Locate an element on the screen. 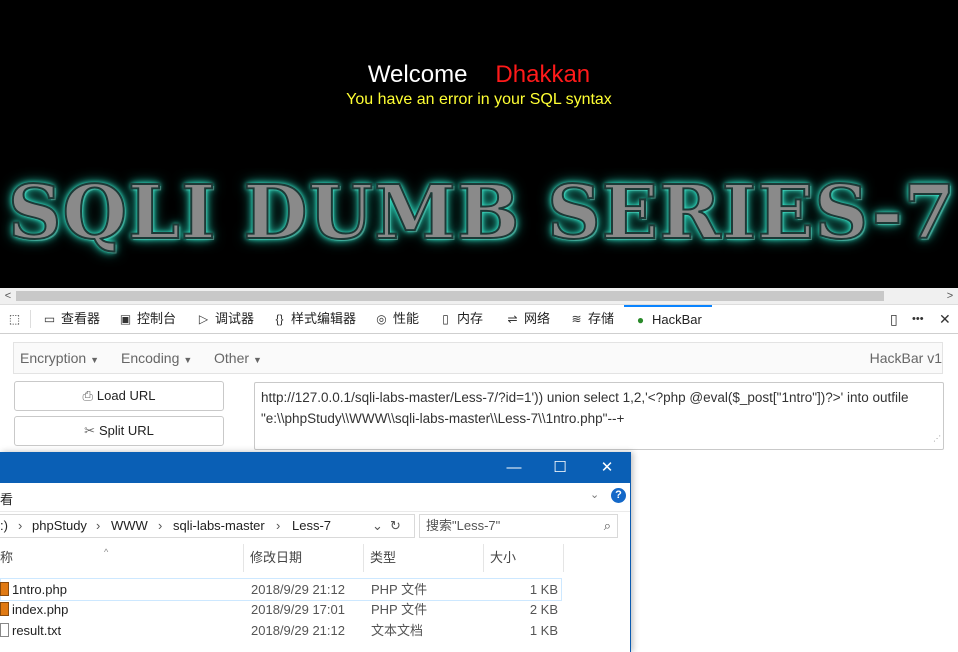  minimize-icon: — is located at coordinates (514, 467).